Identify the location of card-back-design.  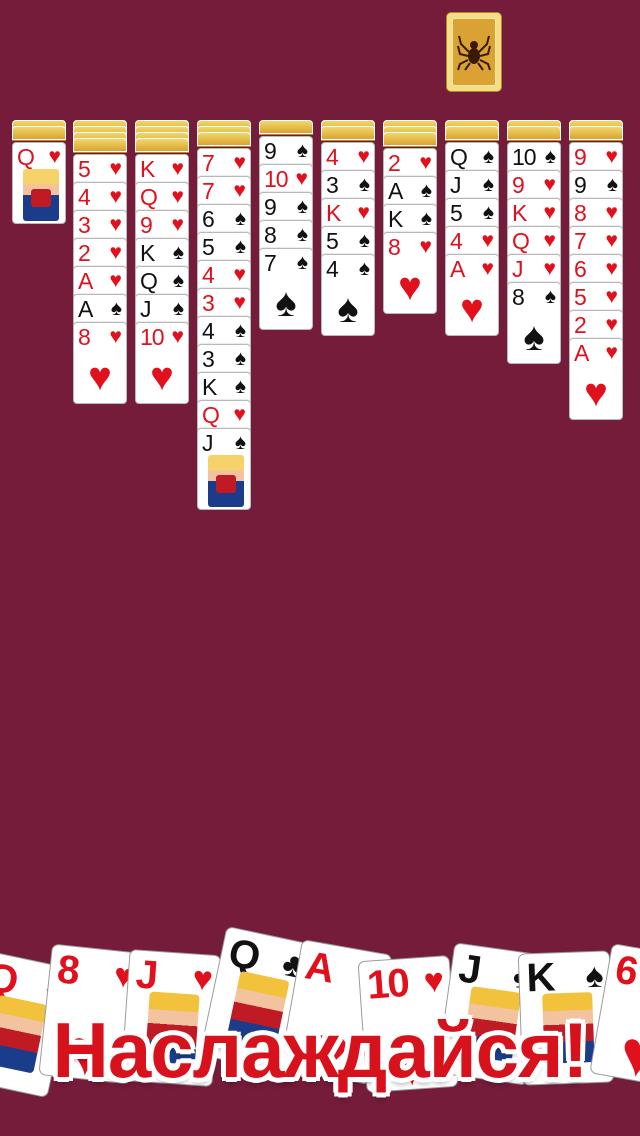
(474, 52).